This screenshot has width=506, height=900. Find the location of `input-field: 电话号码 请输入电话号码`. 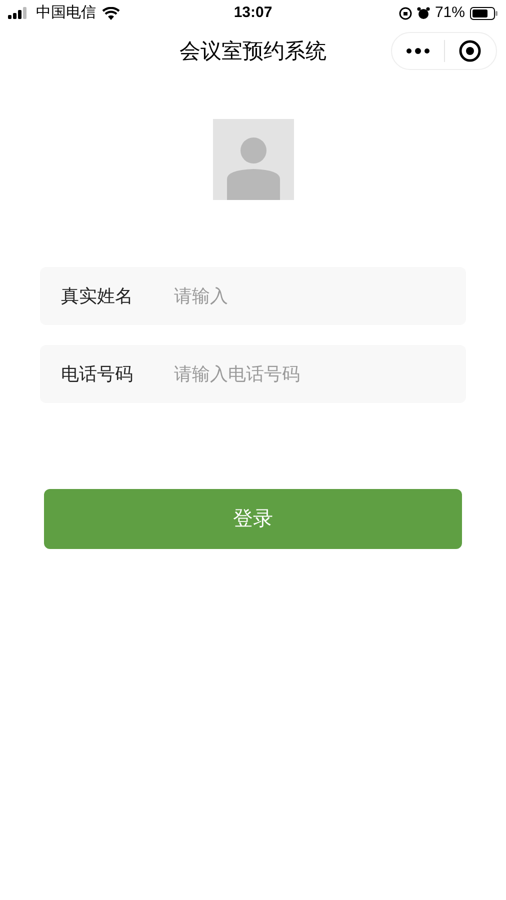

input-field: 电话号码 请输入电话号码 is located at coordinates (253, 374).